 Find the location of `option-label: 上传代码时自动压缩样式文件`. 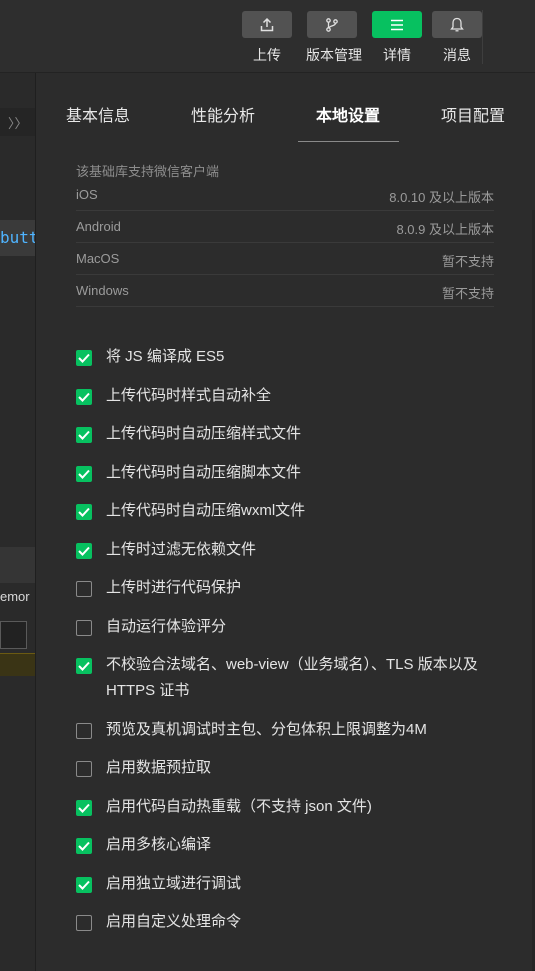

option-label: 上传代码时自动压缩样式文件 is located at coordinates (204, 433).